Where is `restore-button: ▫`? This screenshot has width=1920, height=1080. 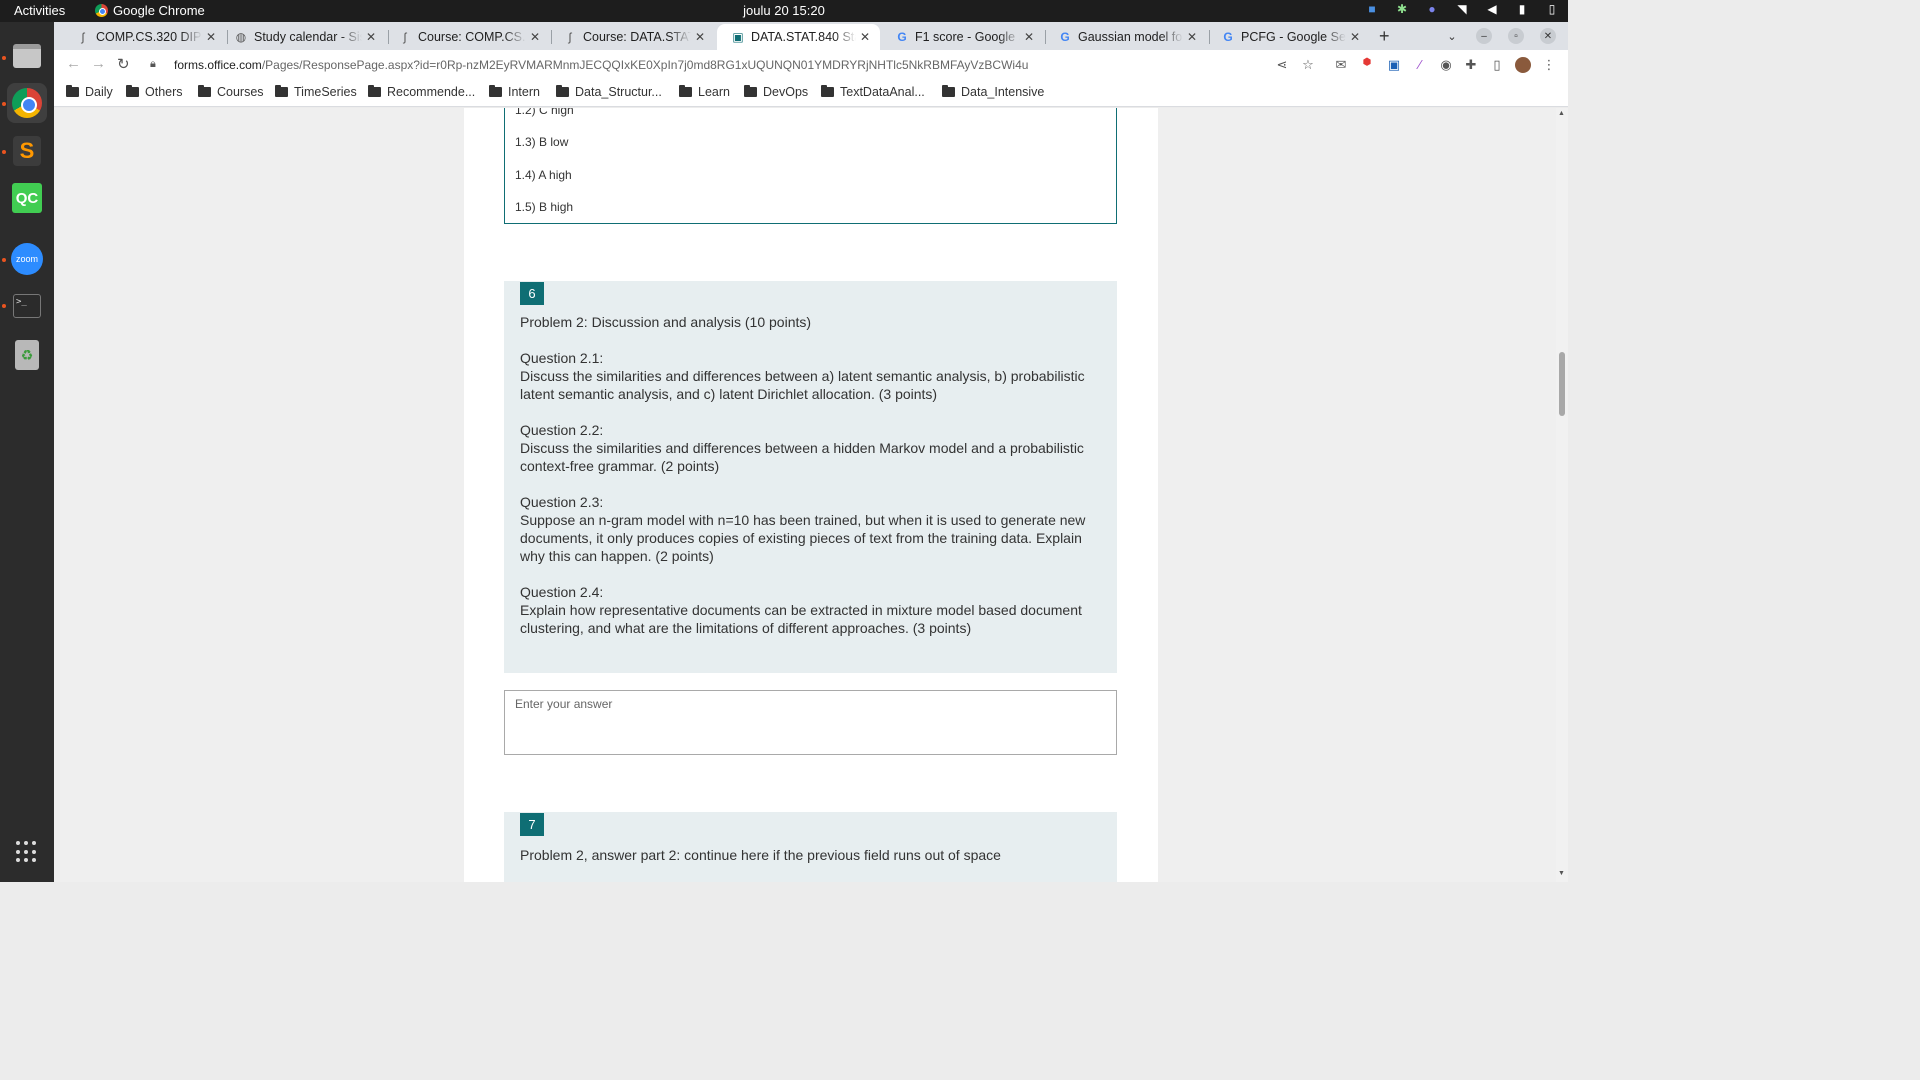 restore-button: ▫ is located at coordinates (1516, 36).